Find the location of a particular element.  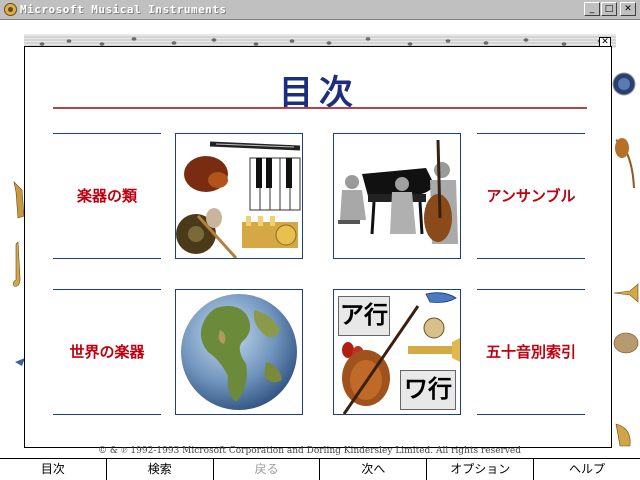

bottom-nav: 目次 検索 戻る 次へ オプション ヘルプ is located at coordinates (320, 469).